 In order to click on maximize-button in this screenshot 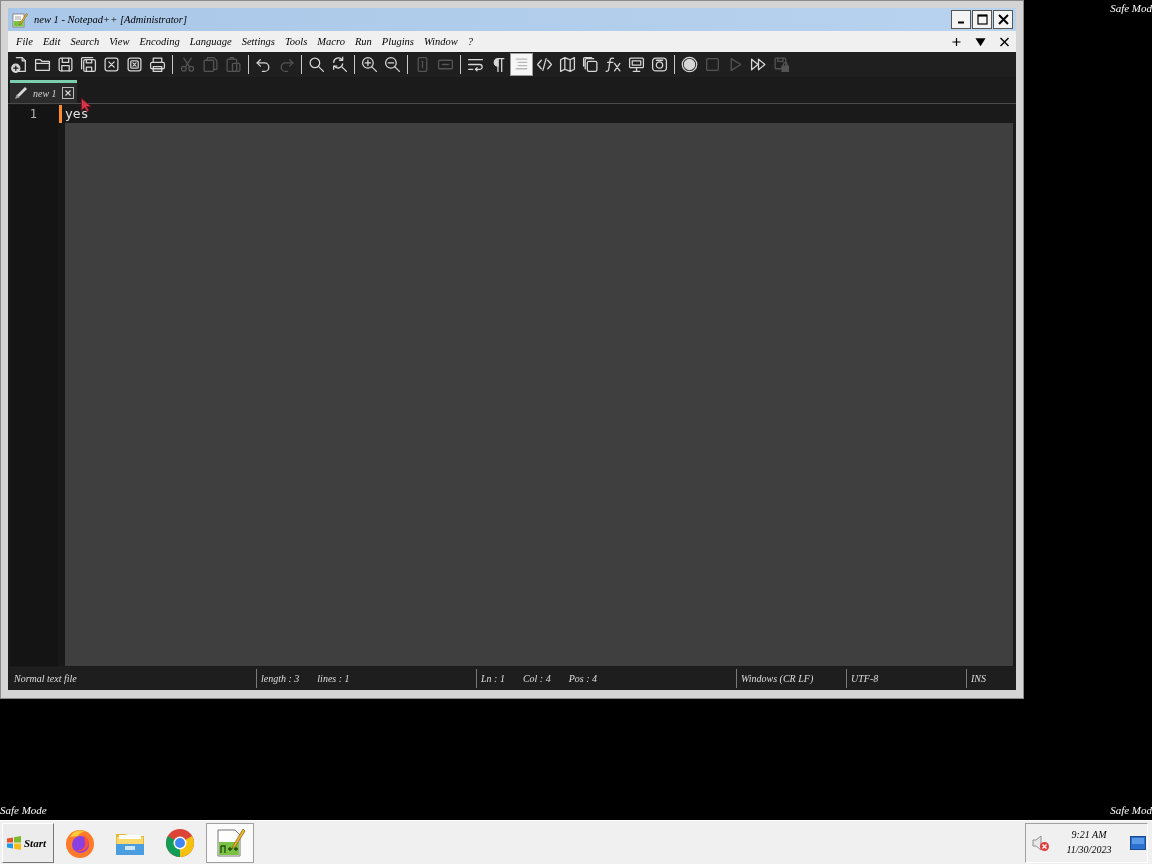, I will do `click(982, 19)`.